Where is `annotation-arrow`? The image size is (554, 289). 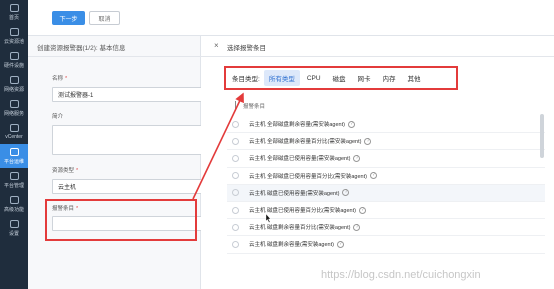
annotation-arrow is located at coordinates (218, 146).